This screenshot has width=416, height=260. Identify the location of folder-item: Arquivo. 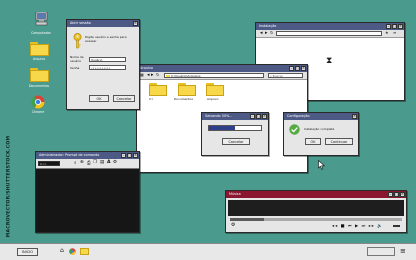
(217, 94).